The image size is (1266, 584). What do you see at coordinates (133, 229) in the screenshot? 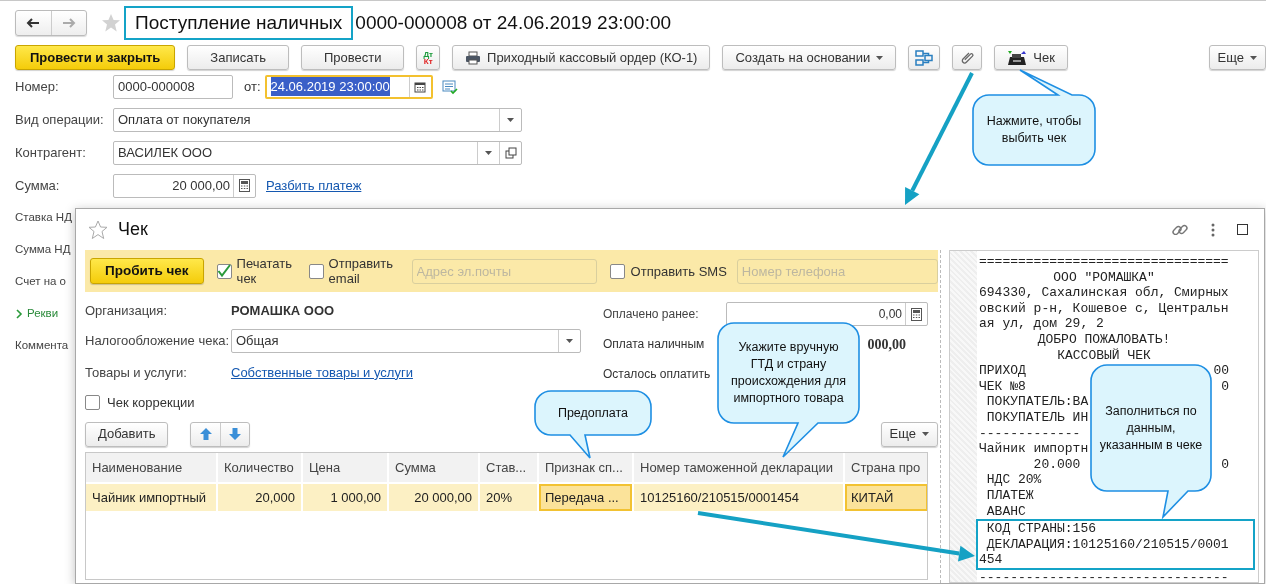
I see `dialog-title: Чек` at bounding box center [133, 229].